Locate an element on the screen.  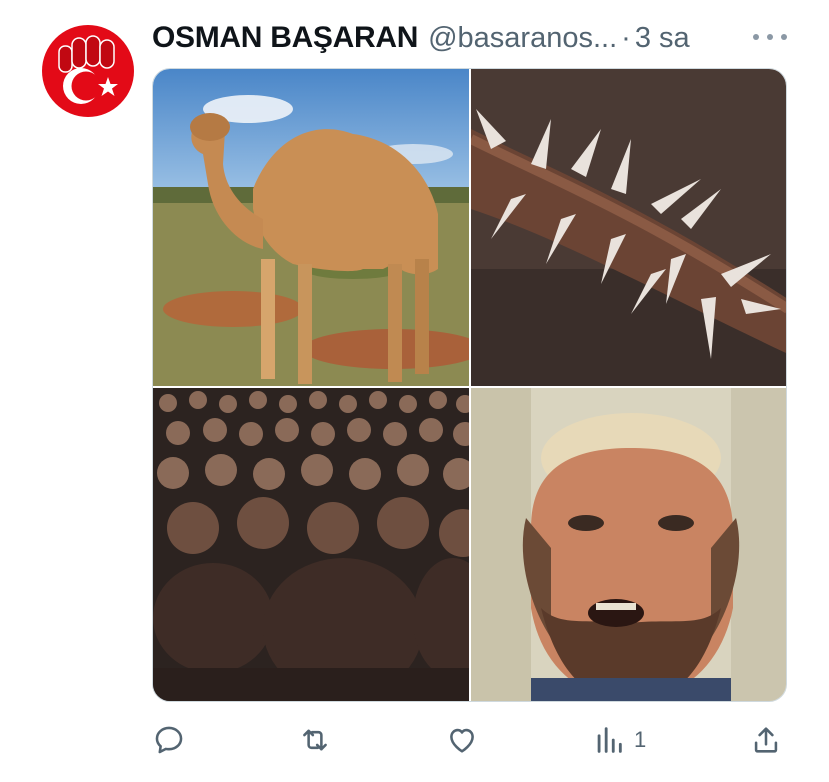
display-name: OSMAN BAŞARAN is located at coordinates (285, 38).